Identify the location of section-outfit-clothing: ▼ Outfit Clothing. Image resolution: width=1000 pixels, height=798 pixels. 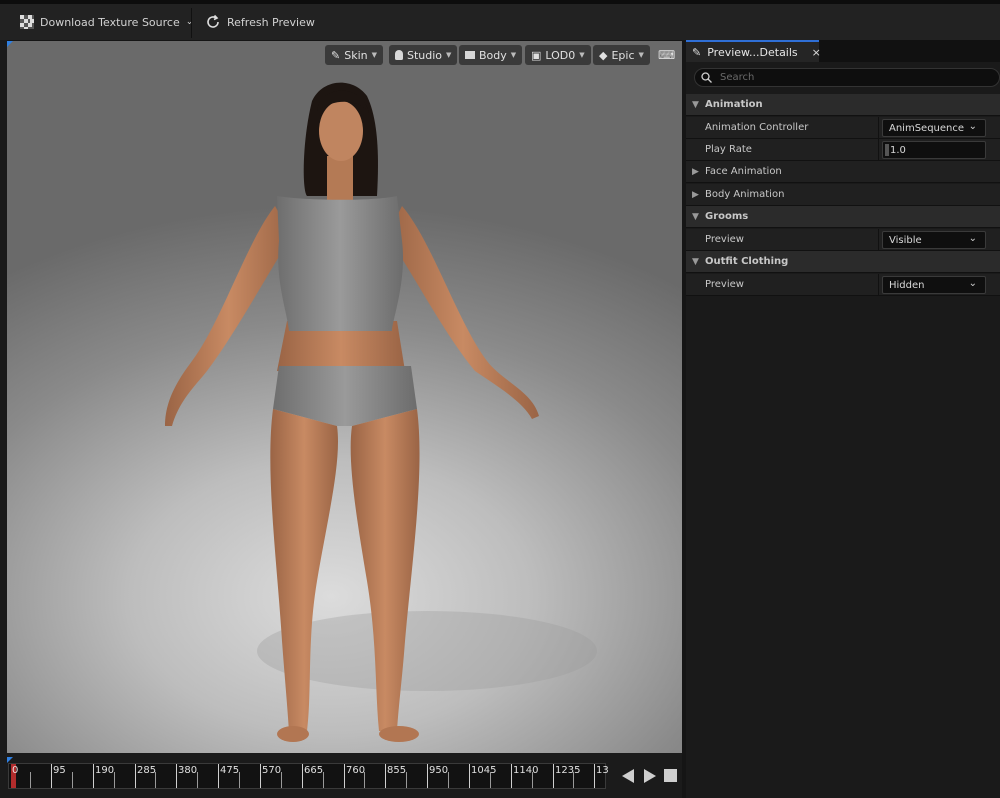
(843, 262).